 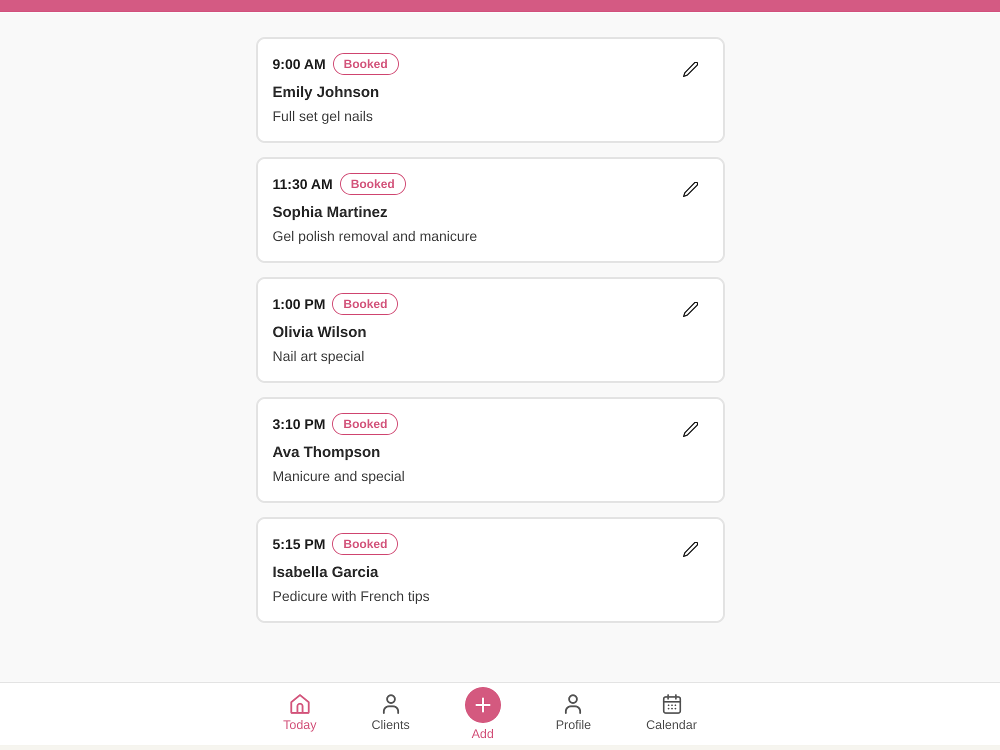 I want to click on appointment-time: 5:15 PM, so click(x=299, y=544).